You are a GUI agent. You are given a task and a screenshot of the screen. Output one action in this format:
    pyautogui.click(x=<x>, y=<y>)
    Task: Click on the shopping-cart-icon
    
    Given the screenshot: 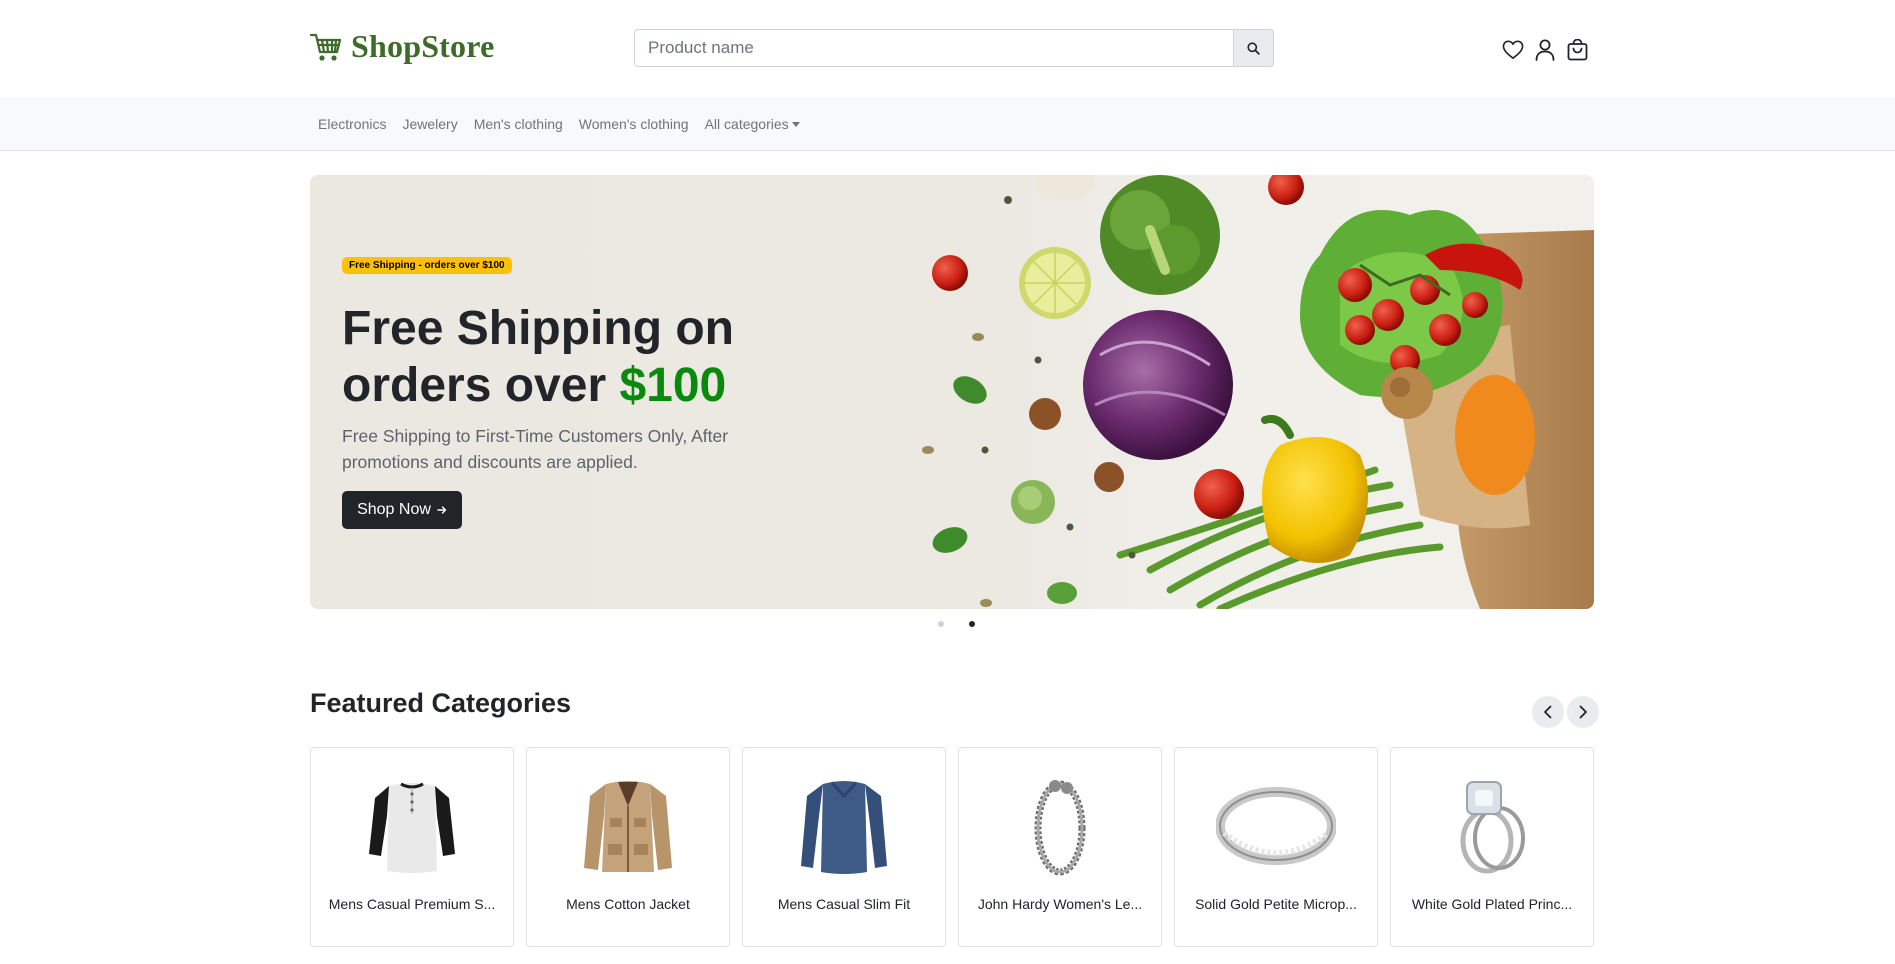 What is the action you would take?
    pyautogui.click(x=325, y=47)
    